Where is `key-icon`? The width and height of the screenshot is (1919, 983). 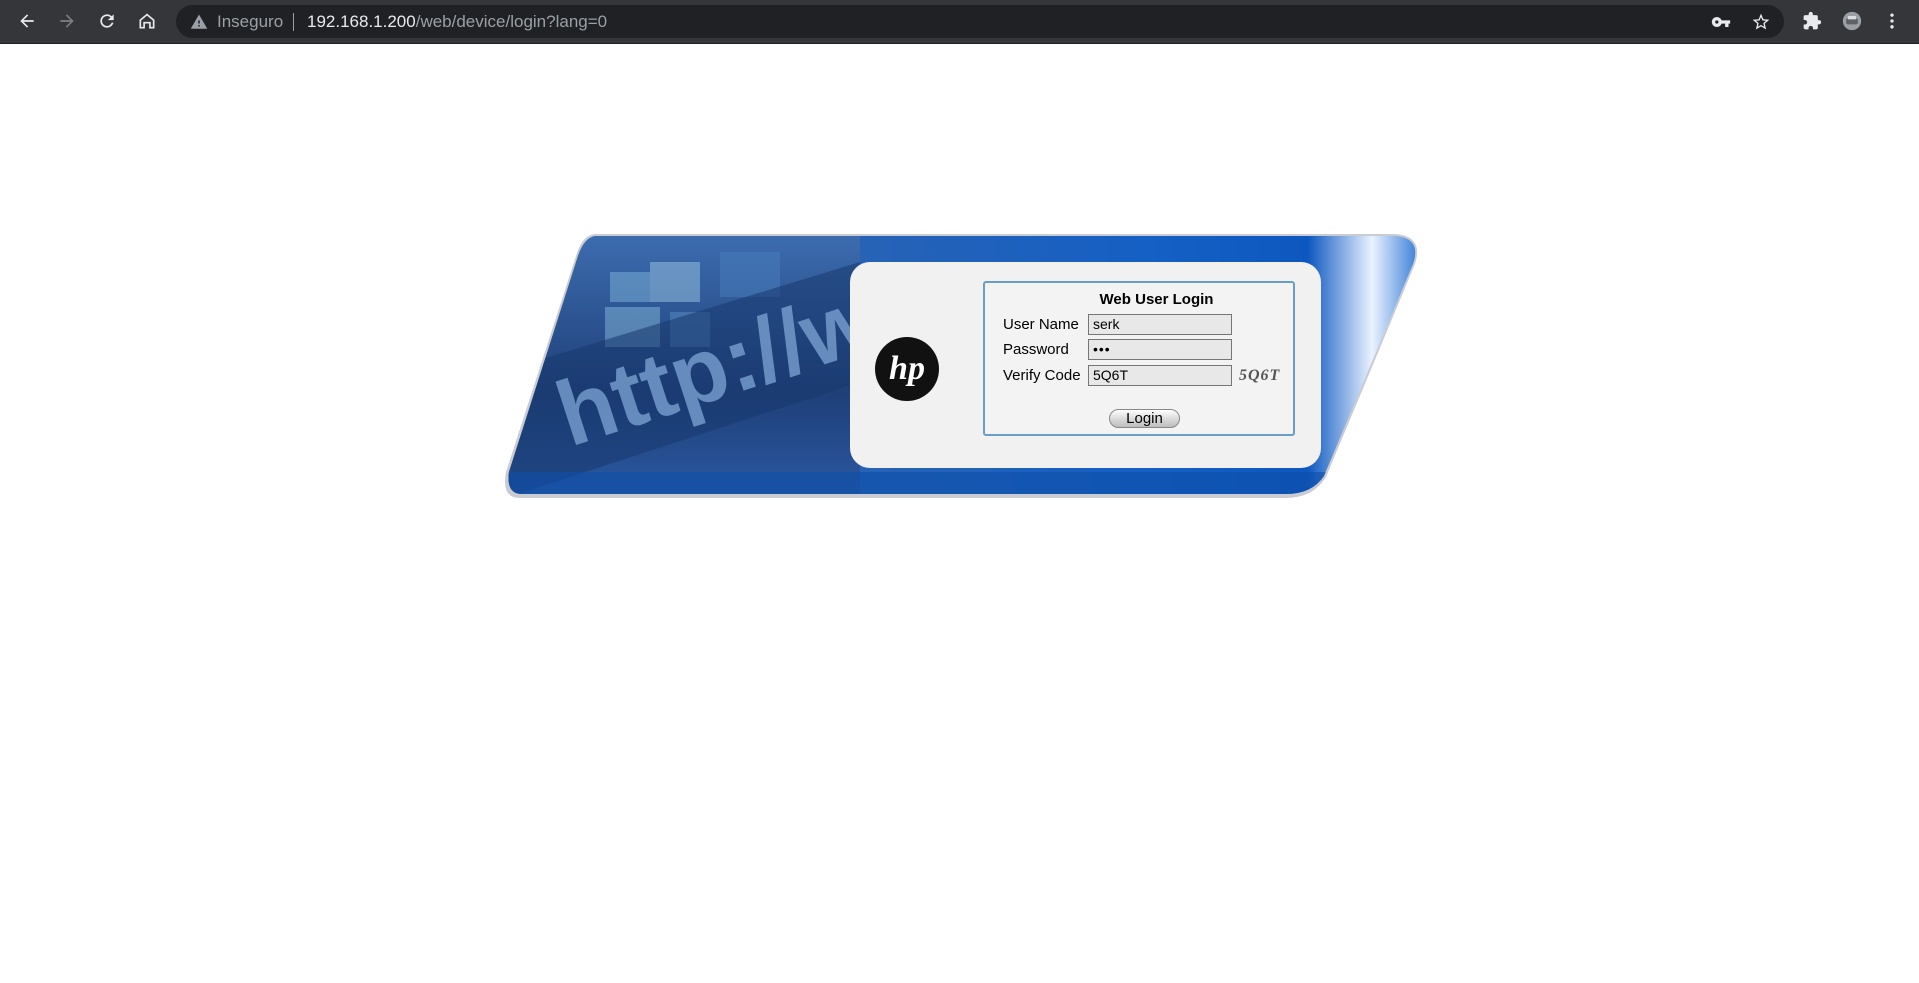 key-icon is located at coordinates (1721, 22).